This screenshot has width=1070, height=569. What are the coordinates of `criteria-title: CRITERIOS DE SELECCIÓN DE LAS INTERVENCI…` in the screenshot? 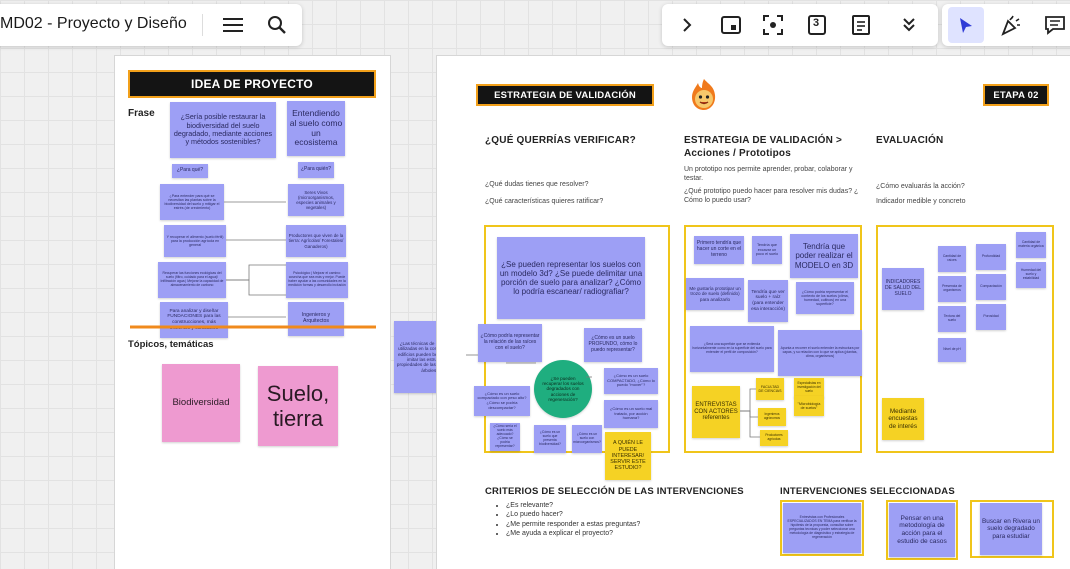 It's located at (614, 491).